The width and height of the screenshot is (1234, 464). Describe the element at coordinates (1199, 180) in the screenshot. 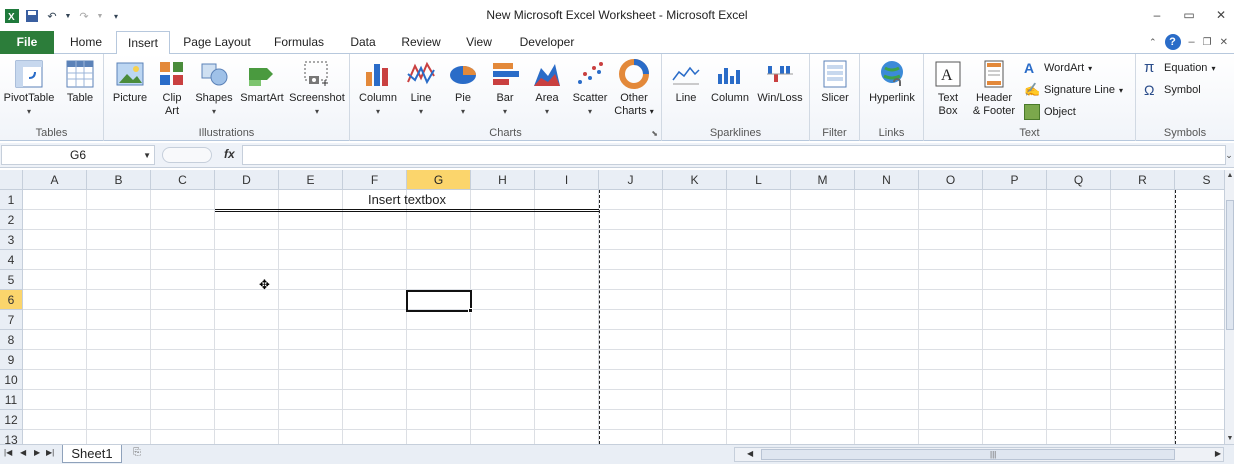

I see `column-header: S` at that location.